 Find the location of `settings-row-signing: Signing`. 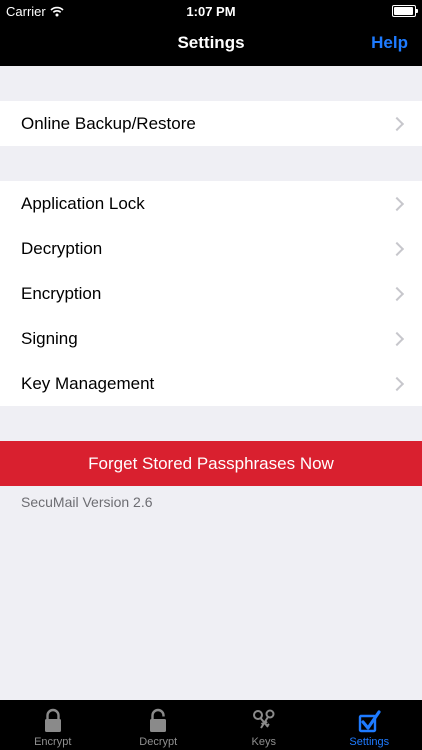

settings-row-signing: Signing is located at coordinates (211, 338).